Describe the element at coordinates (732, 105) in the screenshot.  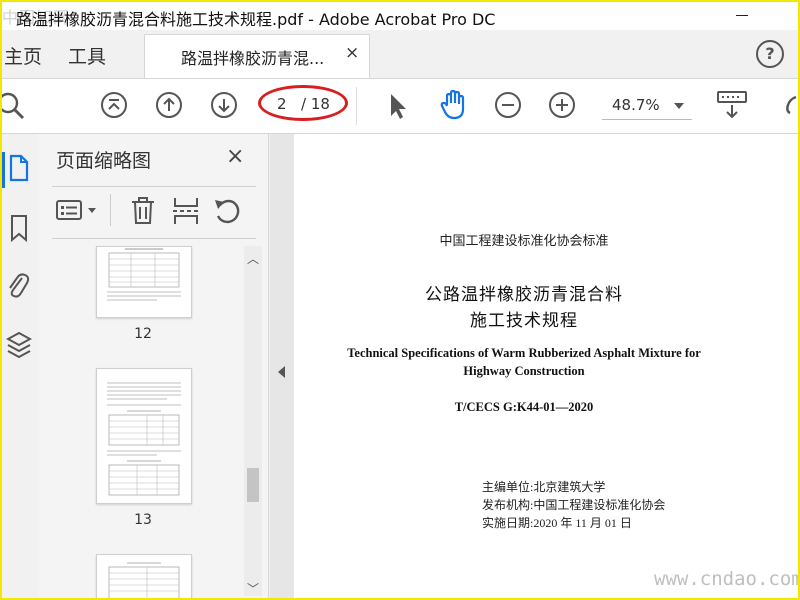
I see `keyboard-icon` at that location.